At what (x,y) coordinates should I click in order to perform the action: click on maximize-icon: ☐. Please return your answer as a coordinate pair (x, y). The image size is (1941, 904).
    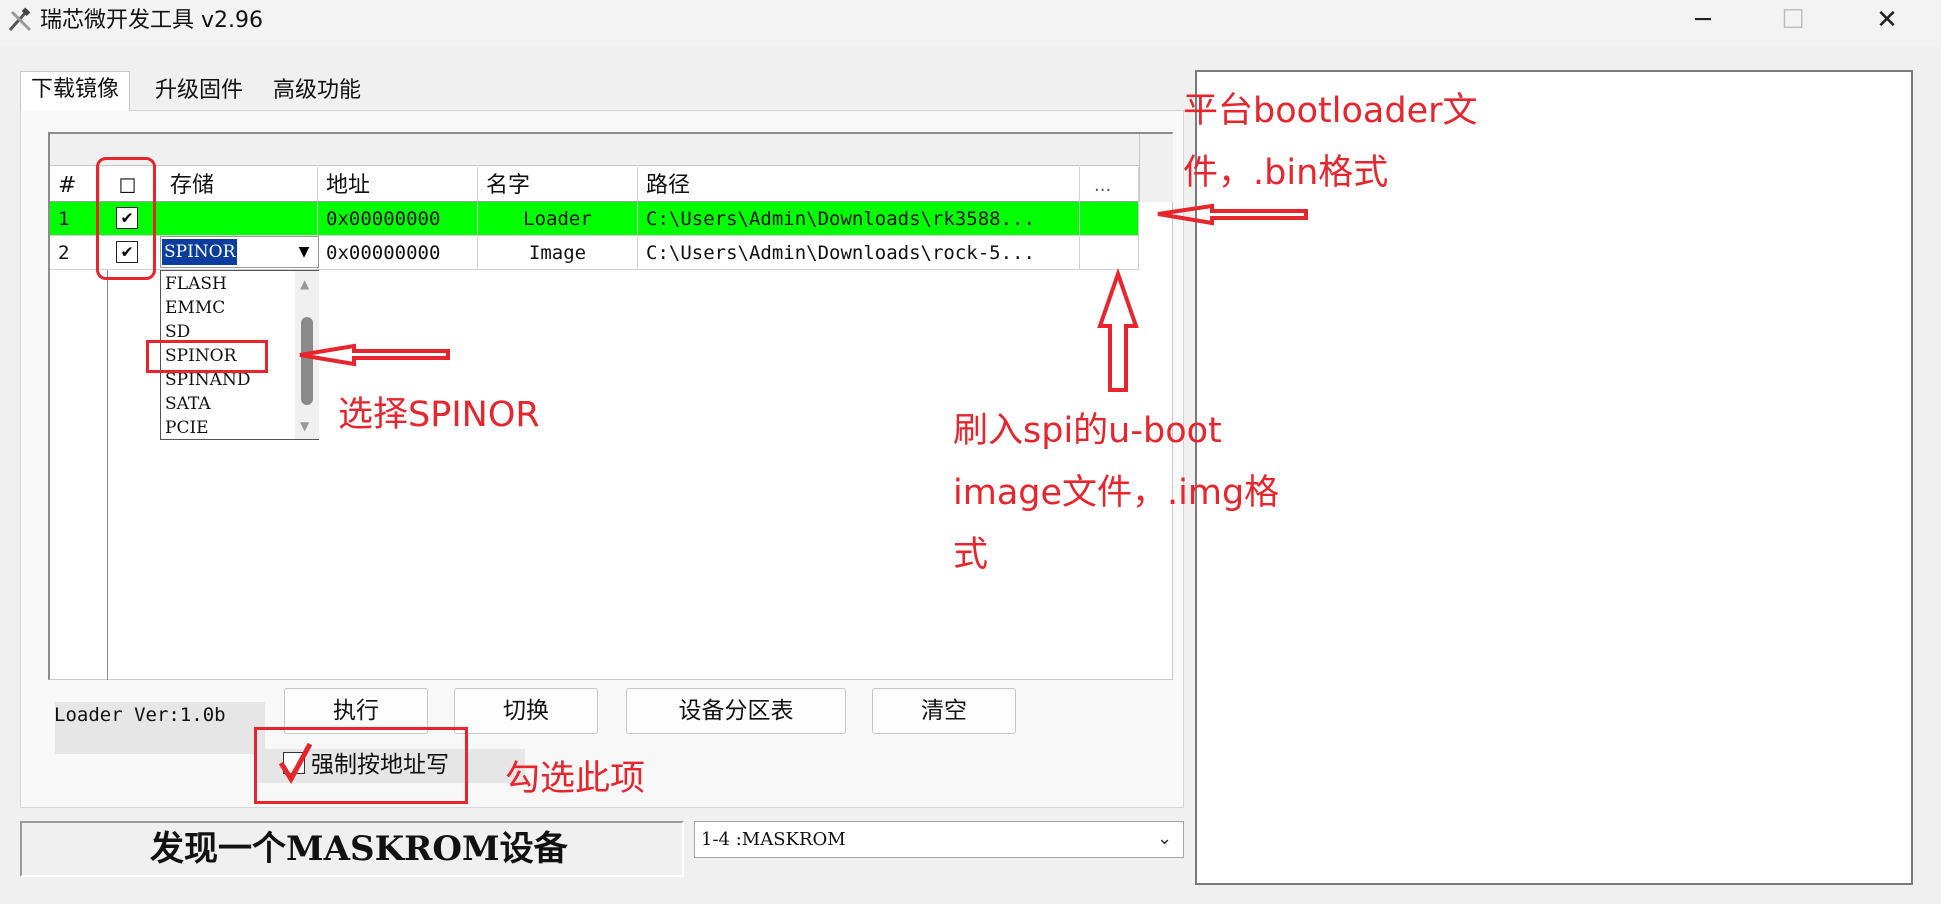
    Looking at the image, I should click on (1793, 20).